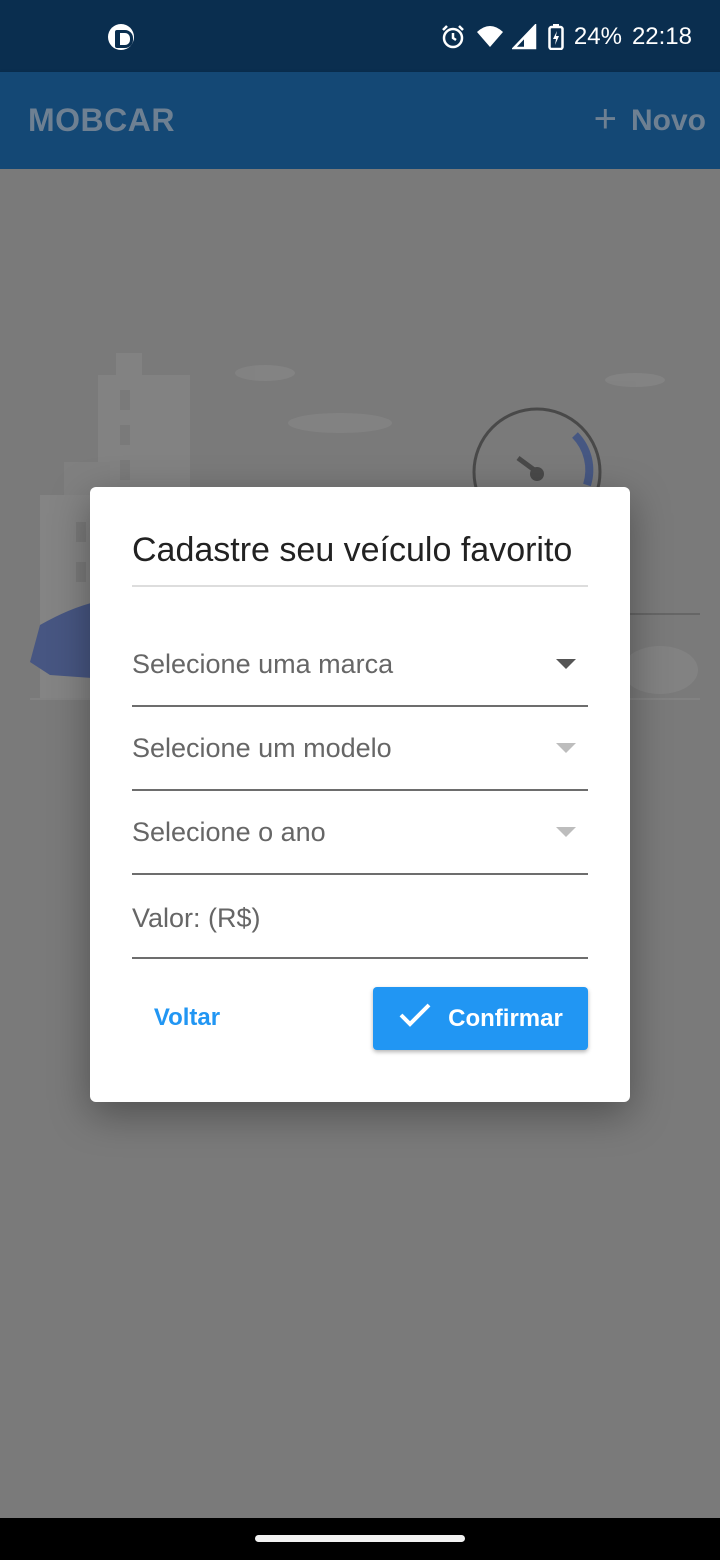 The image size is (720, 1560). Describe the element at coordinates (360, 833) in the screenshot. I see `year-dropdown: Selecione o ano` at that location.